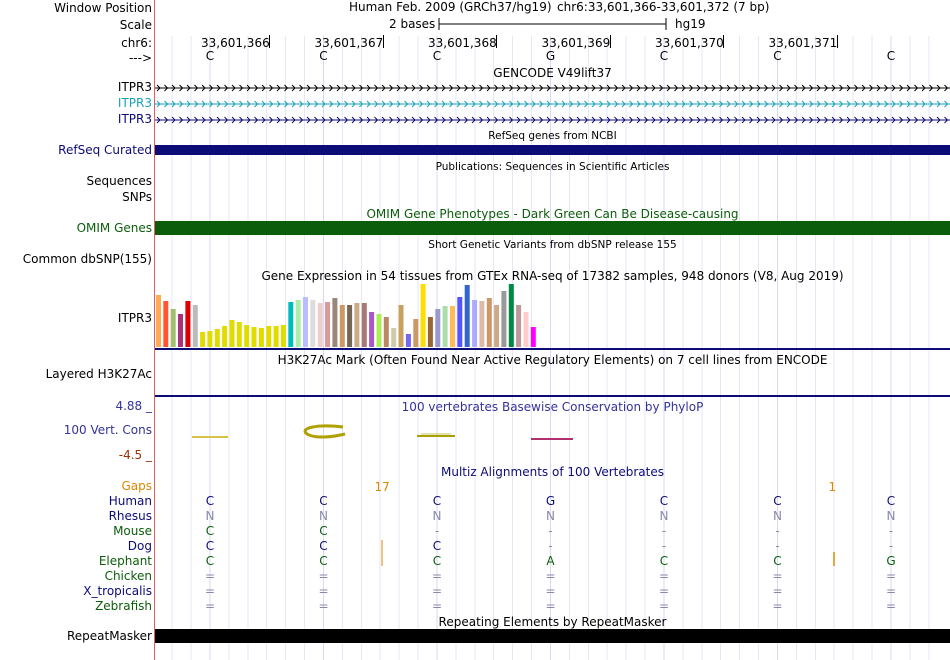 Image resolution: width=950 pixels, height=660 pixels. I want to click on species-label-chicken: Chicken, so click(128, 576).